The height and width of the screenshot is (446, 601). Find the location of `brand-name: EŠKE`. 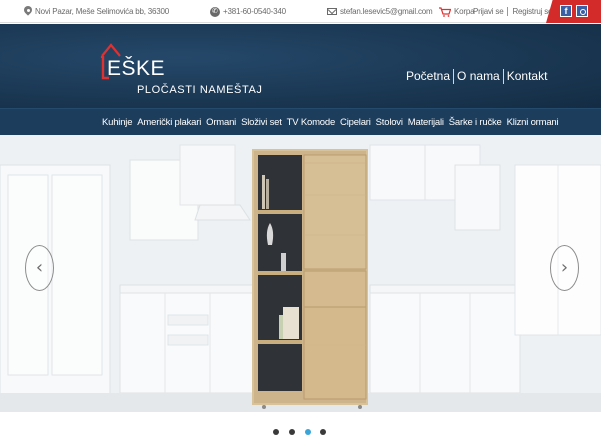

brand-name: EŠKE is located at coordinates (136, 68).